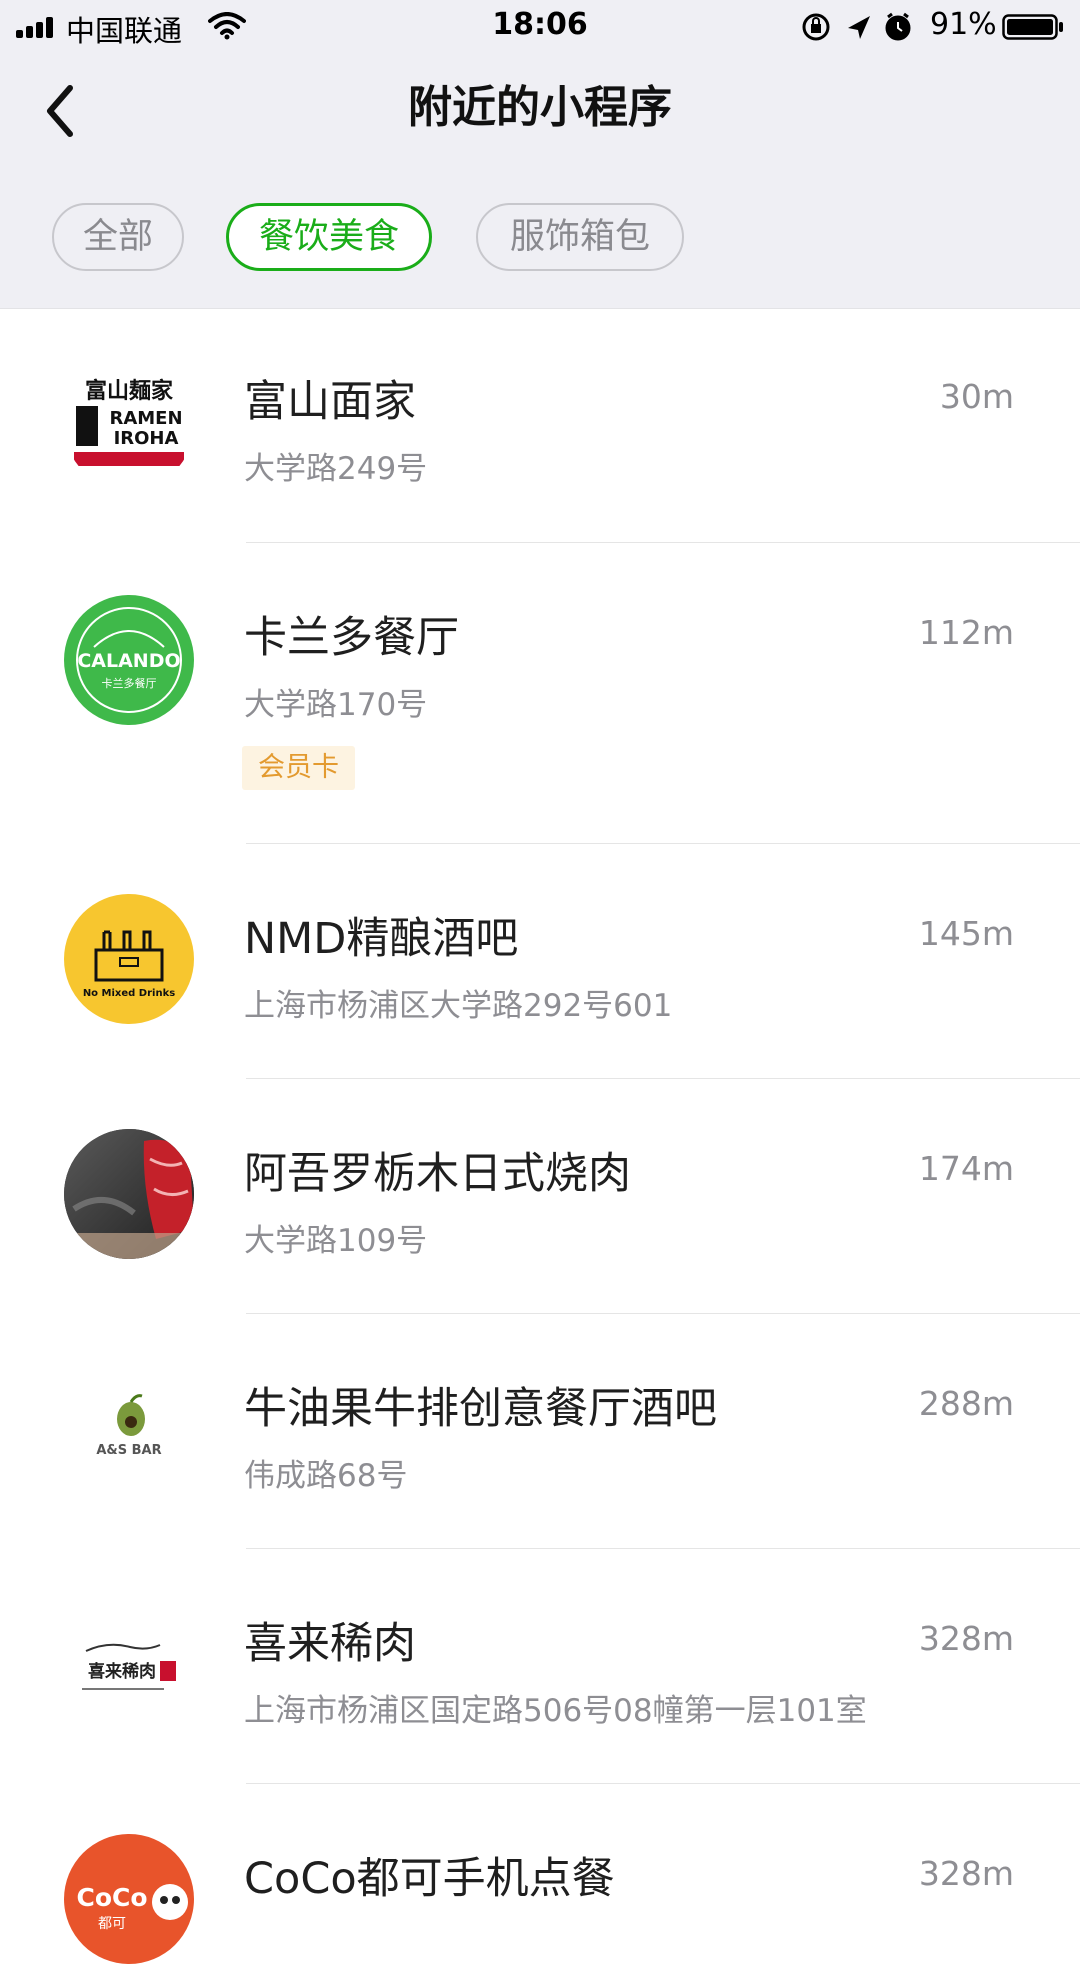 The image size is (1080, 1964). What do you see at coordinates (129, 683) in the screenshot?
I see `svg-text: 卡兰多餐厅` at bounding box center [129, 683].